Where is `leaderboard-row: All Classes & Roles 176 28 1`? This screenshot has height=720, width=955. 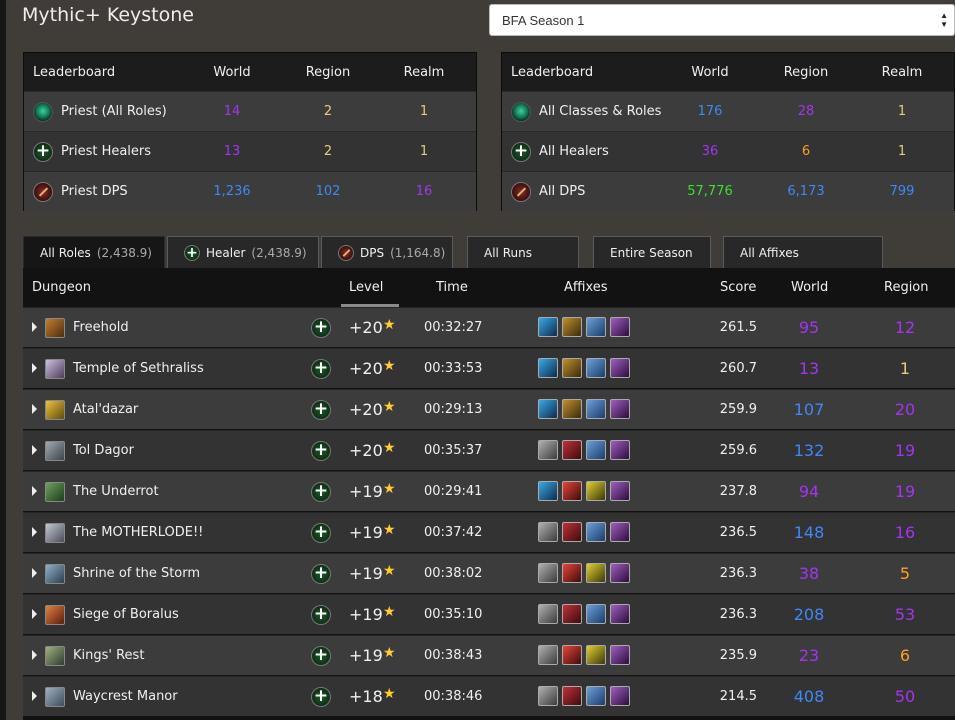
leaderboard-row: All Classes & Roles 176 28 1 is located at coordinates (728, 111).